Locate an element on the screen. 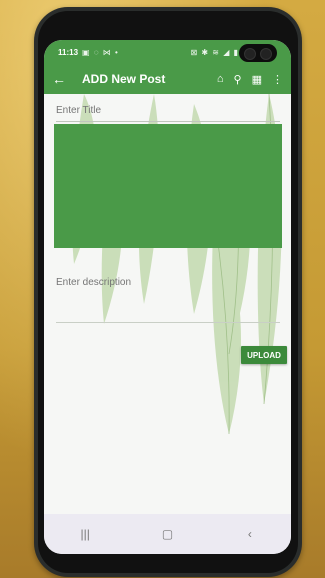 The height and width of the screenshot is (578, 325). description-underline is located at coordinates (168, 322).